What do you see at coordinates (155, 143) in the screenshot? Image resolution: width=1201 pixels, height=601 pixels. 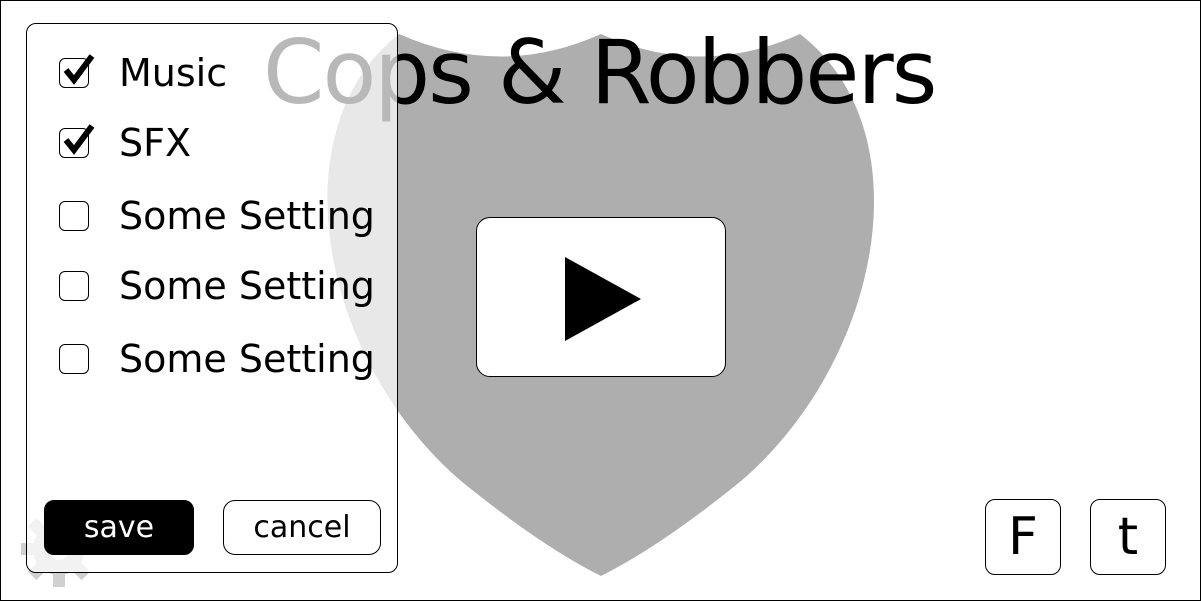 I see `setting-label: SFX` at bounding box center [155, 143].